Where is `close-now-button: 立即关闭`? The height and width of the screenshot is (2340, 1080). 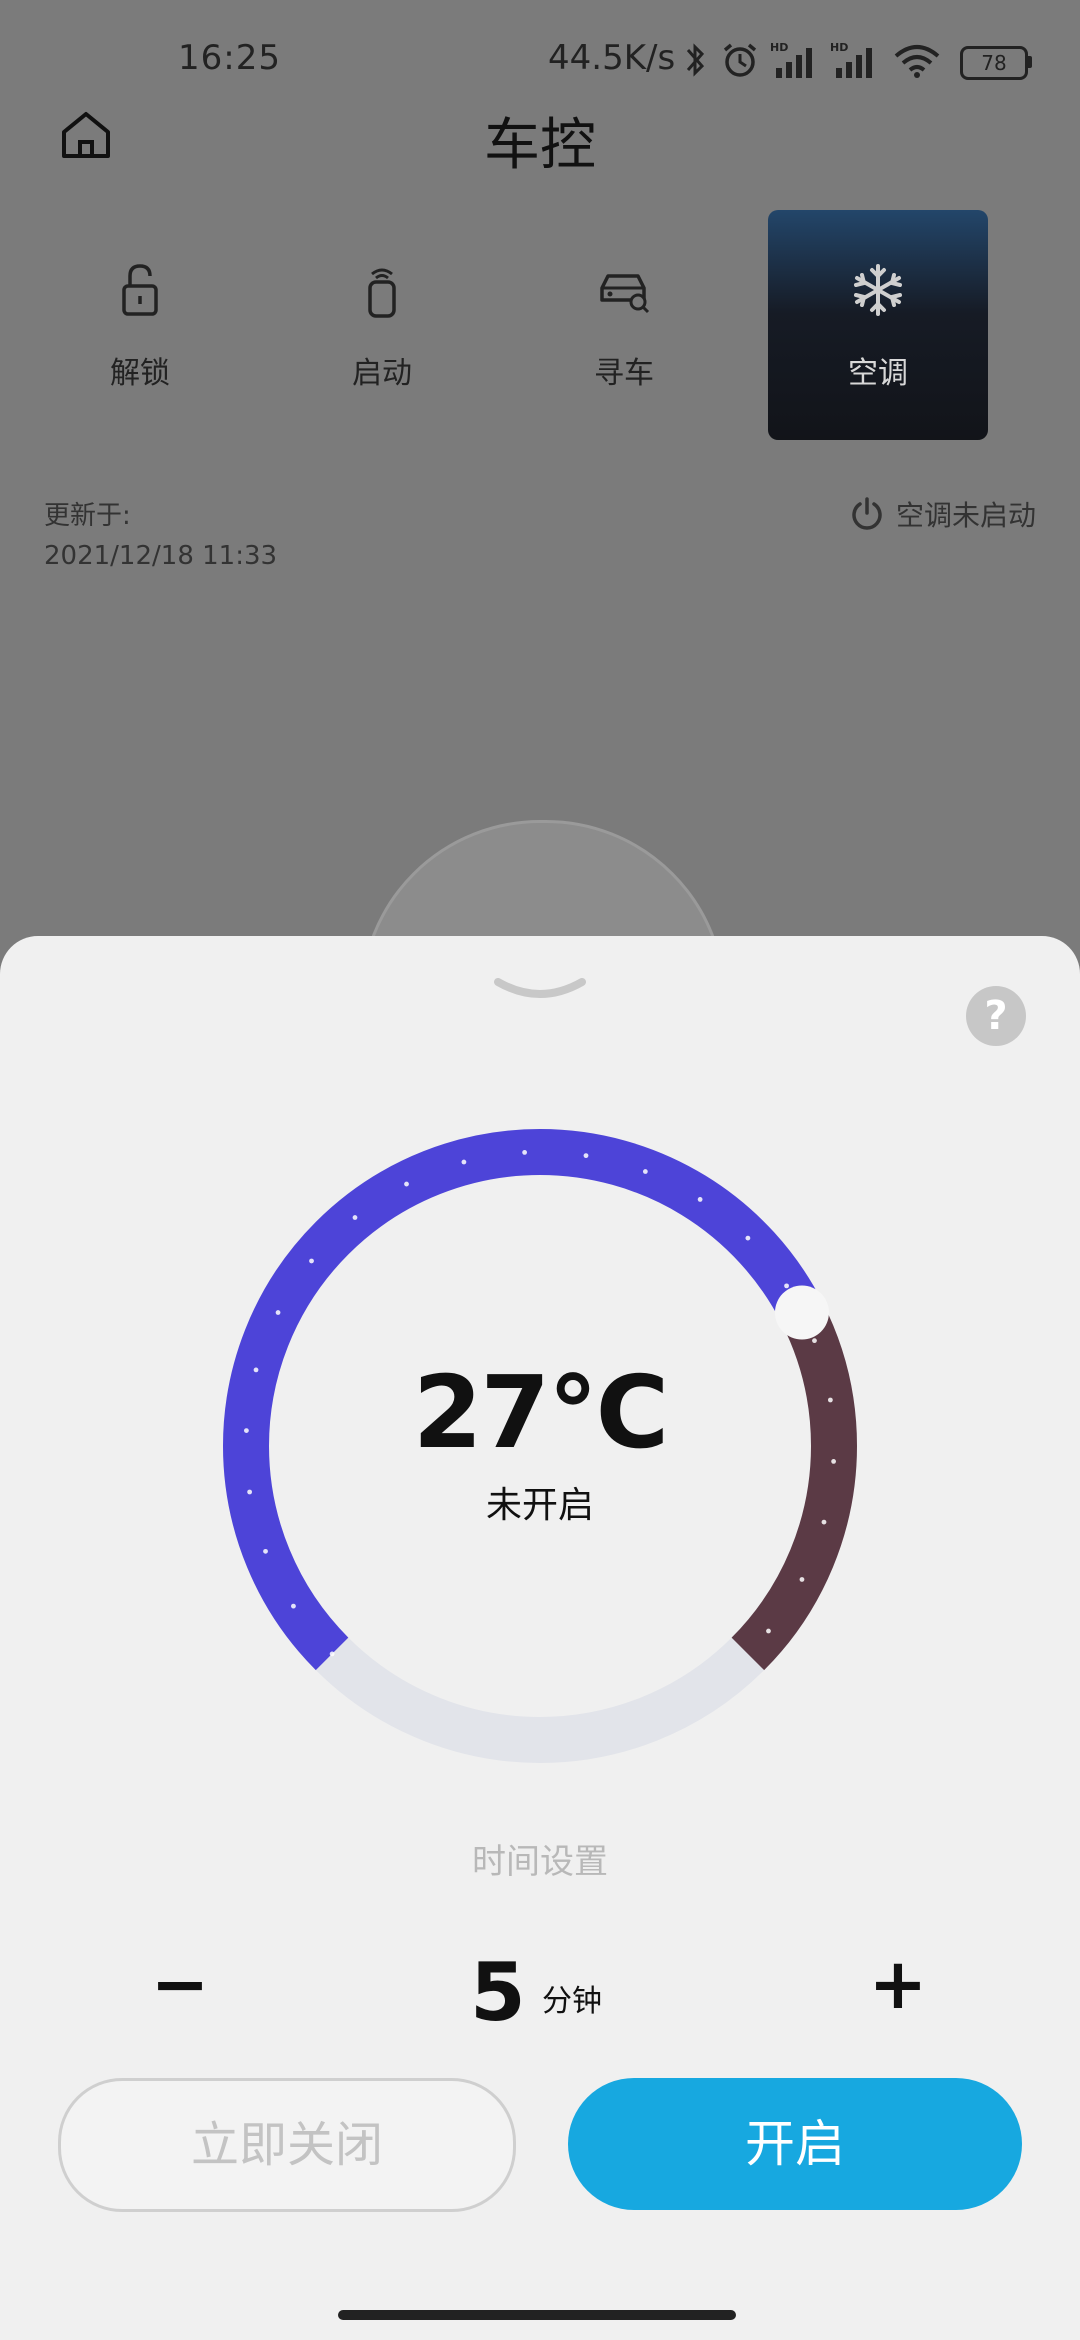
close-now-button: 立即关闭 is located at coordinates (287, 2145).